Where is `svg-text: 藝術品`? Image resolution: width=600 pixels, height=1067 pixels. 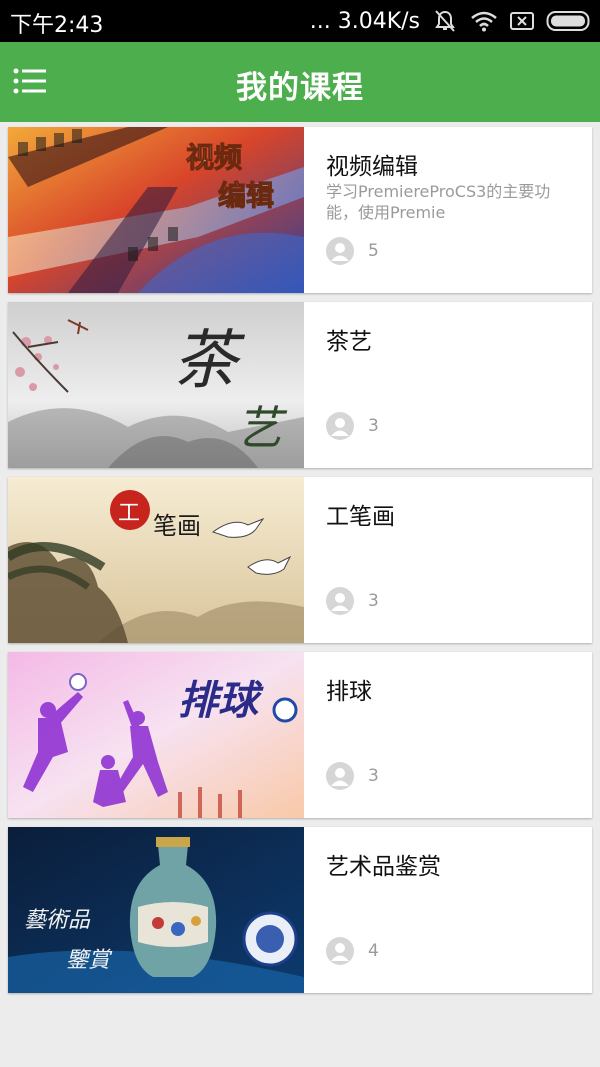 svg-text: 藝術品 is located at coordinates (57, 920).